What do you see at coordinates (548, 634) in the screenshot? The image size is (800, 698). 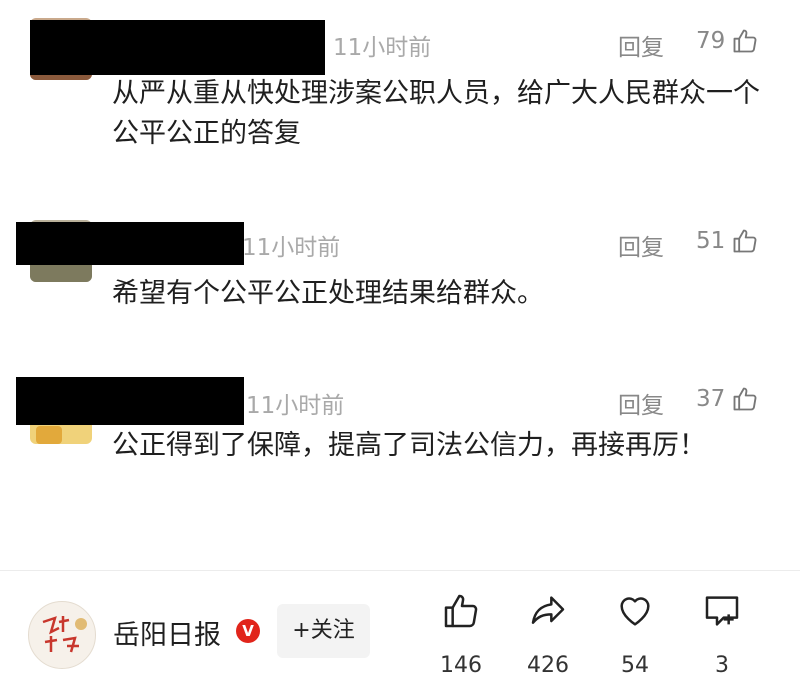 I see `share-action: 426` at bounding box center [548, 634].